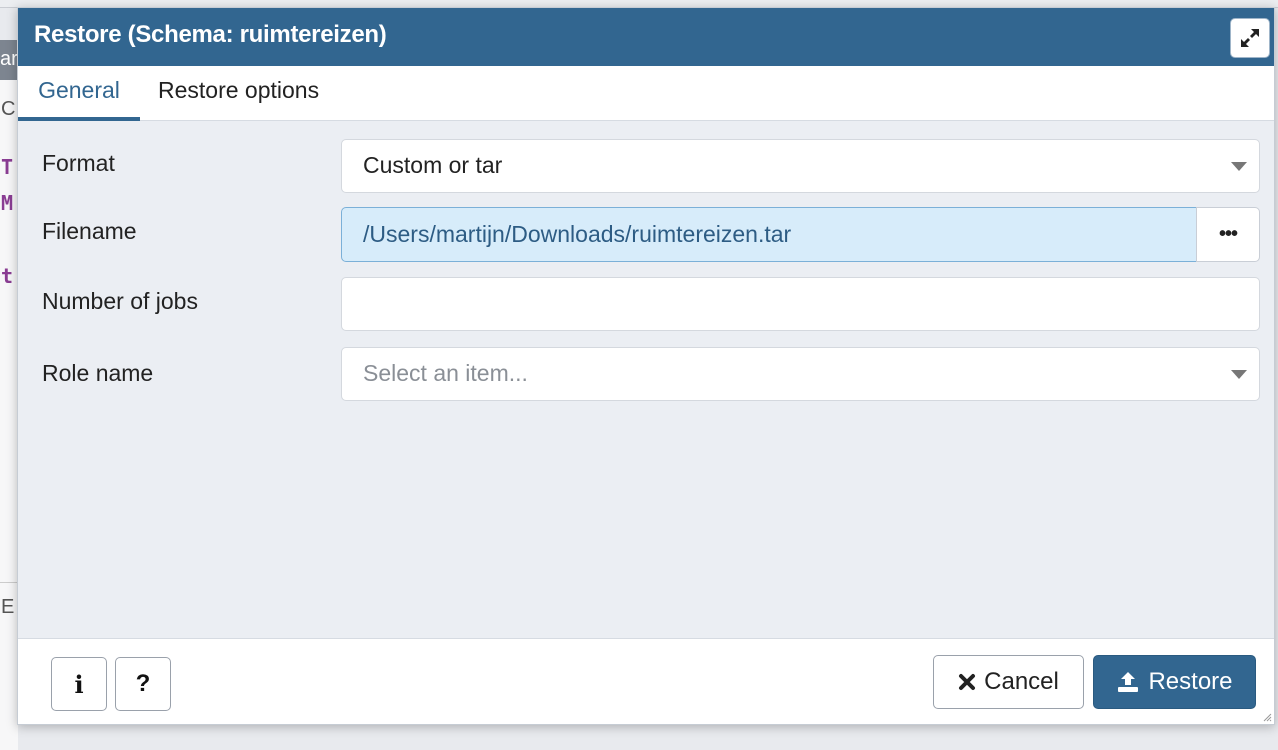 Image resolution: width=1278 pixels, height=750 pixels. Describe the element at coordinates (1267, 717) in the screenshot. I see `resize-handle-icon` at that location.